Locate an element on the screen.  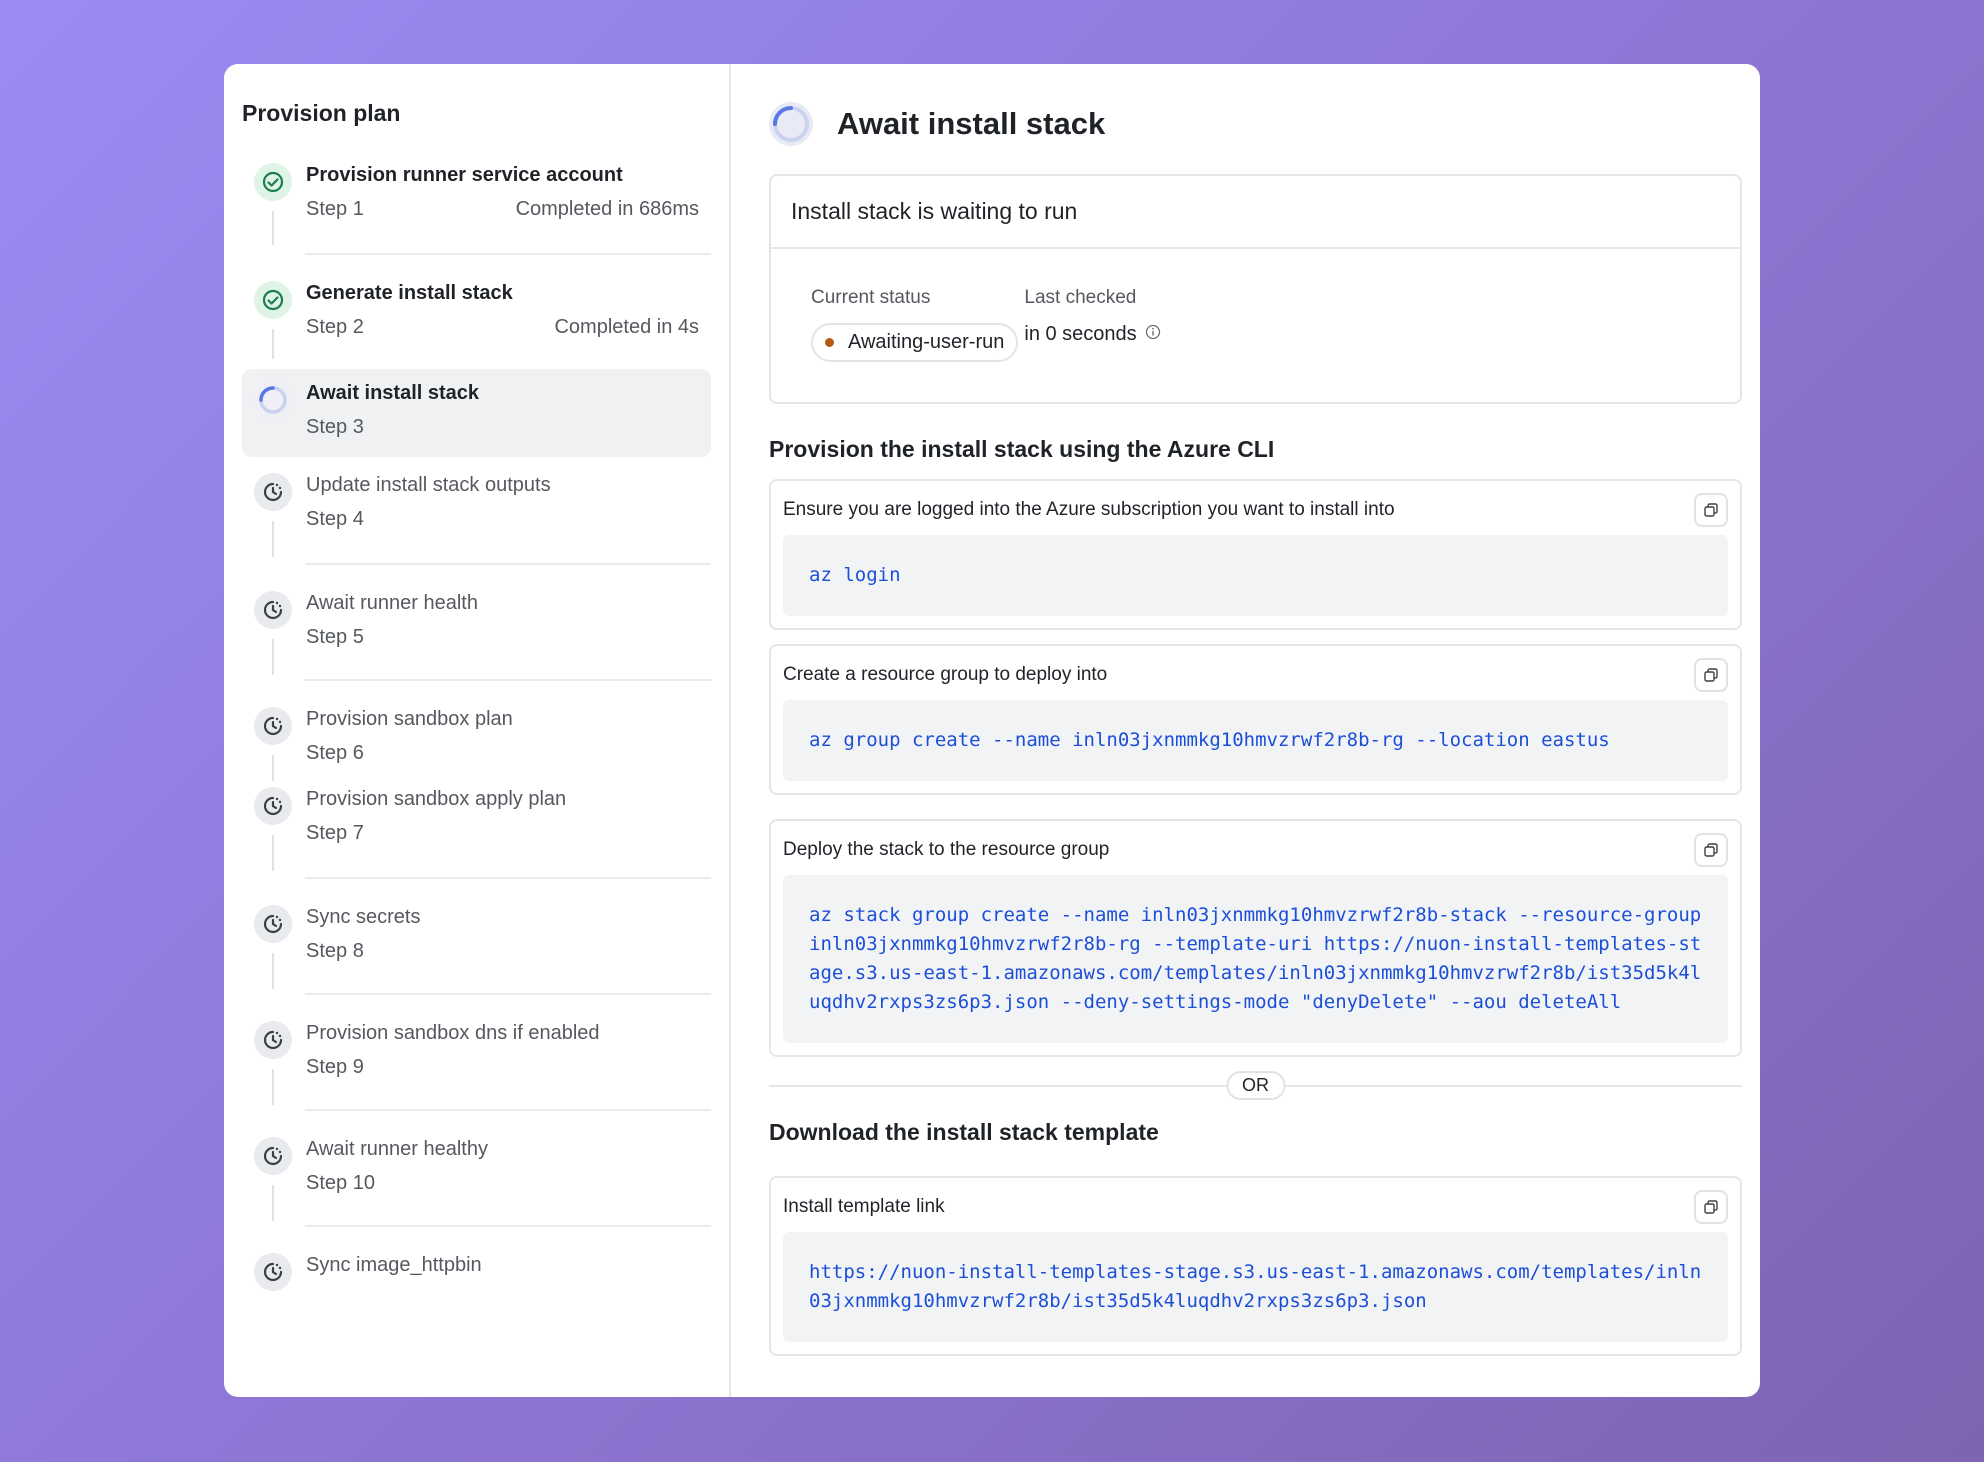
step-item-8: Sync secrets Step 8 is located at coordinates (476, 943).